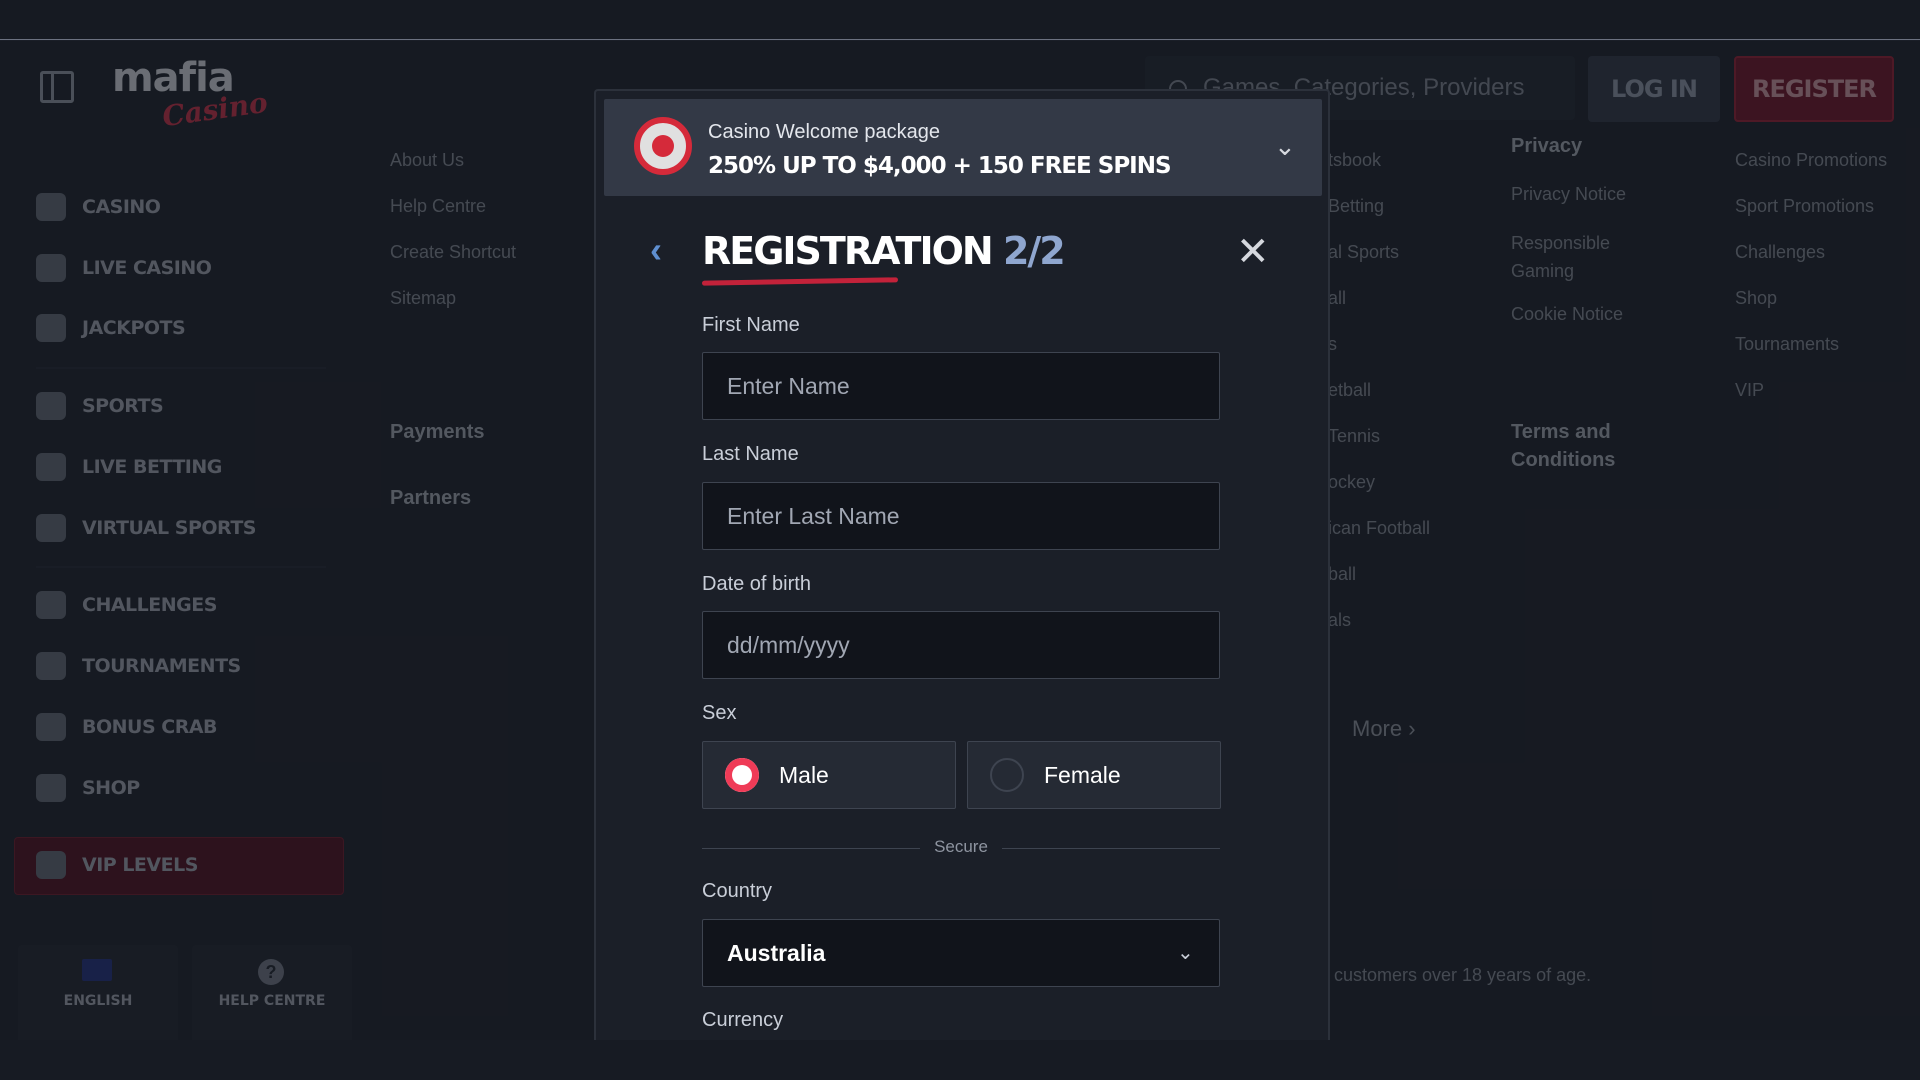 The height and width of the screenshot is (1080, 1920). I want to click on footer-link: tsbook, so click(1354, 160).